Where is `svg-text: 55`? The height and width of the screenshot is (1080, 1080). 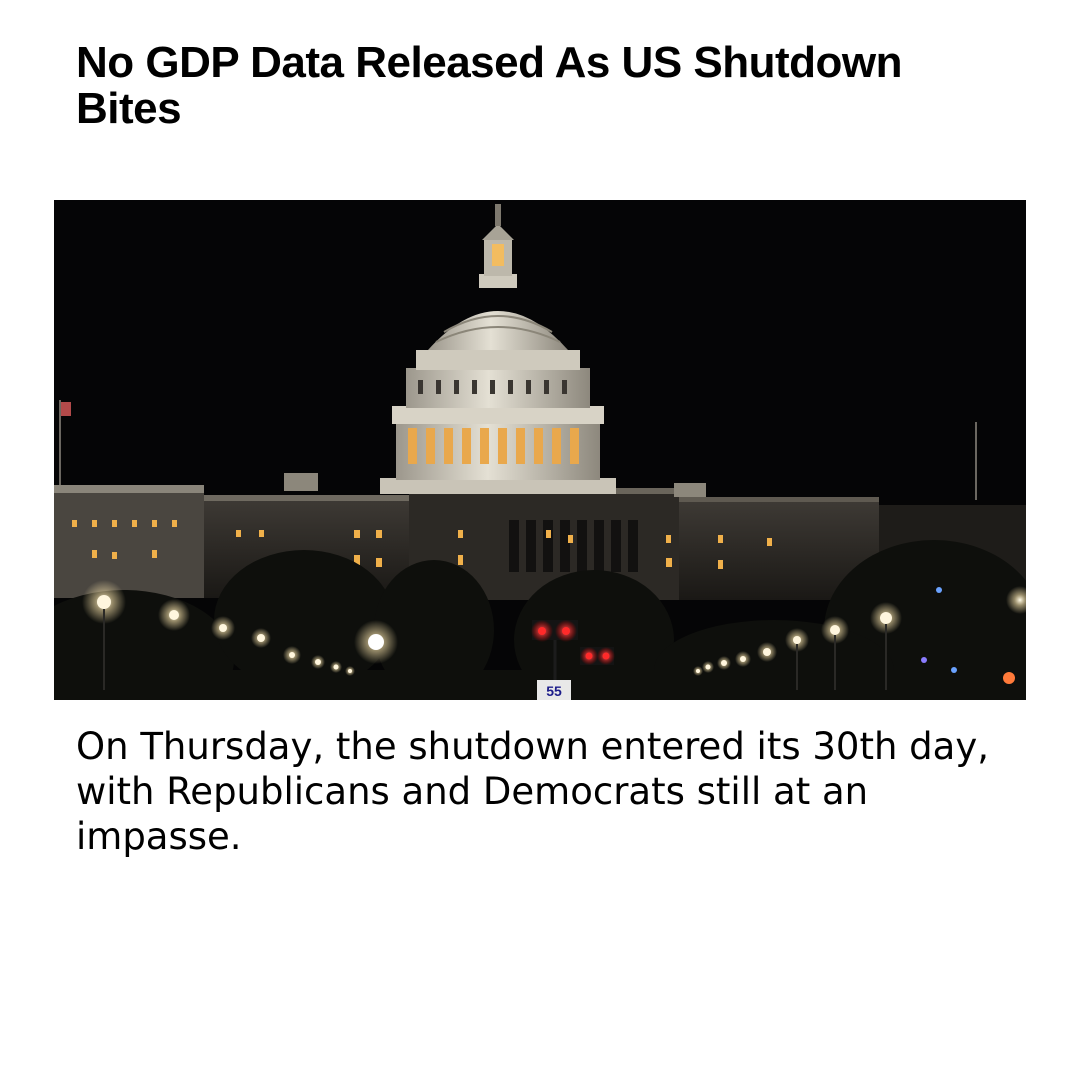
svg-text: 55 is located at coordinates (554, 691).